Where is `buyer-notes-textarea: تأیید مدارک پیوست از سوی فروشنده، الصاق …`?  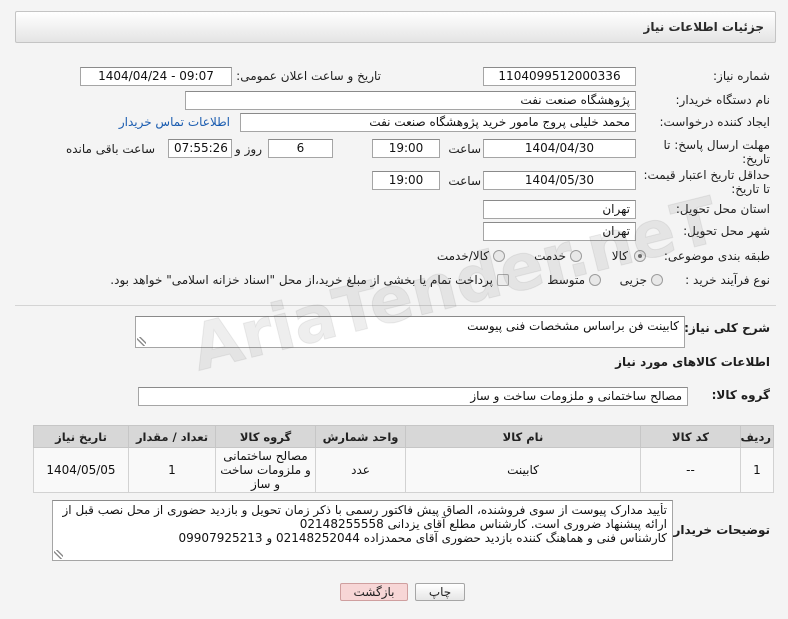
buyer-notes-textarea: تأیید مدارک پیوست از سوی فروشنده، الصاق … is located at coordinates (362, 530).